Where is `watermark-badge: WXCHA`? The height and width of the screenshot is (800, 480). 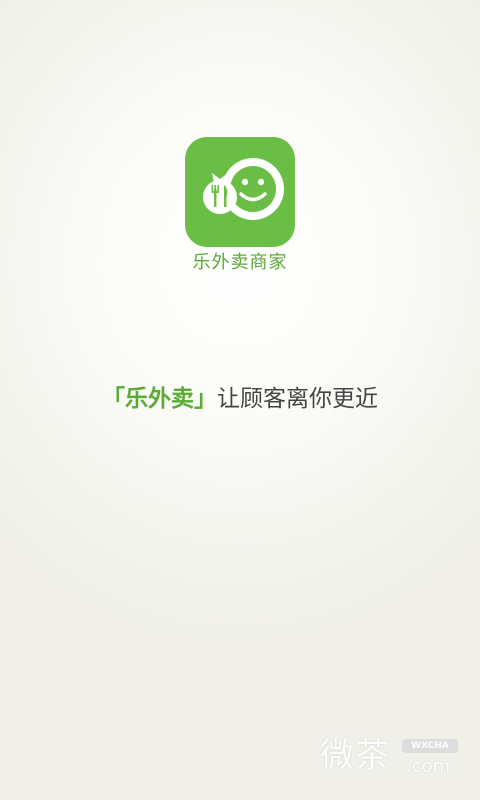 watermark-badge: WXCHA is located at coordinates (430, 746).